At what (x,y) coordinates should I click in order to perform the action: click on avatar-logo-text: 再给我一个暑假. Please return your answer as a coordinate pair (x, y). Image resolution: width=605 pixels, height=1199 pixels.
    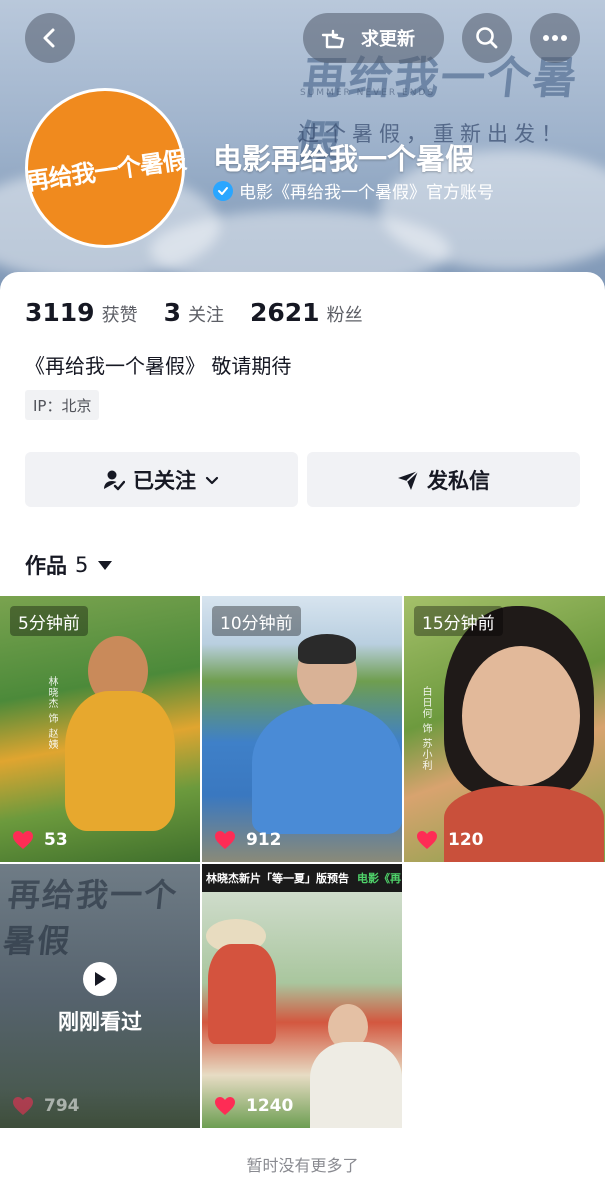
    Looking at the image, I should click on (105, 170).